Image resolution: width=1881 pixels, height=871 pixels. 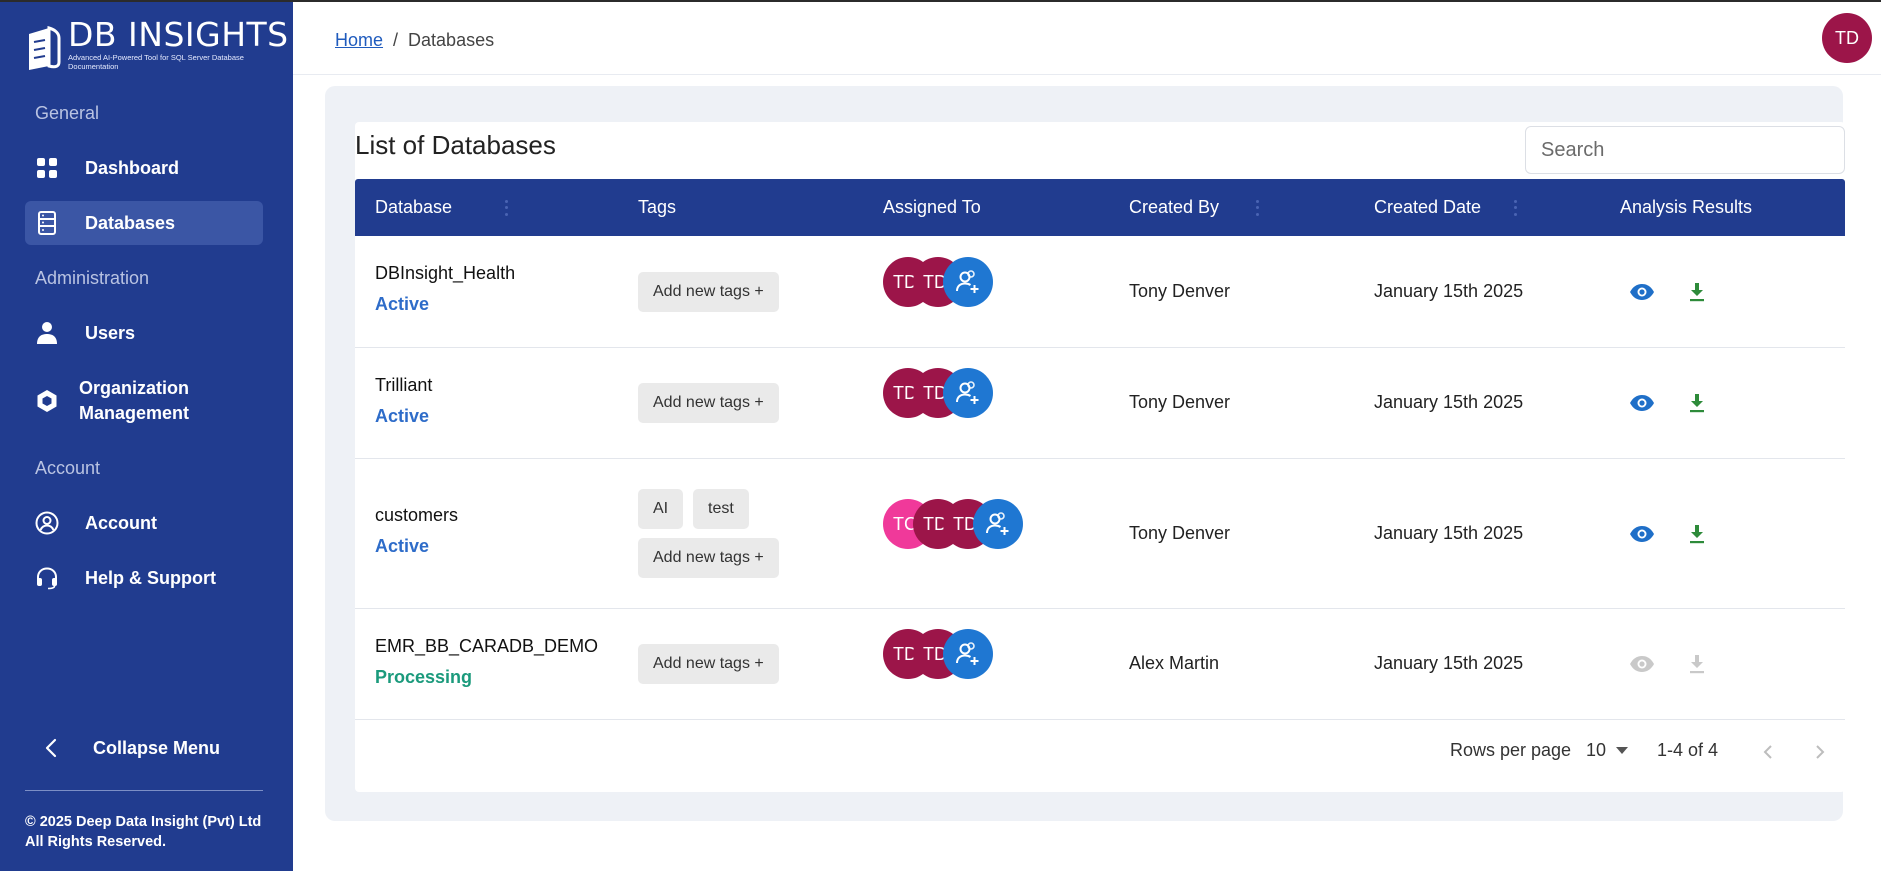 I want to click on column-header-created-by: Created By, so click(x=1194, y=207).